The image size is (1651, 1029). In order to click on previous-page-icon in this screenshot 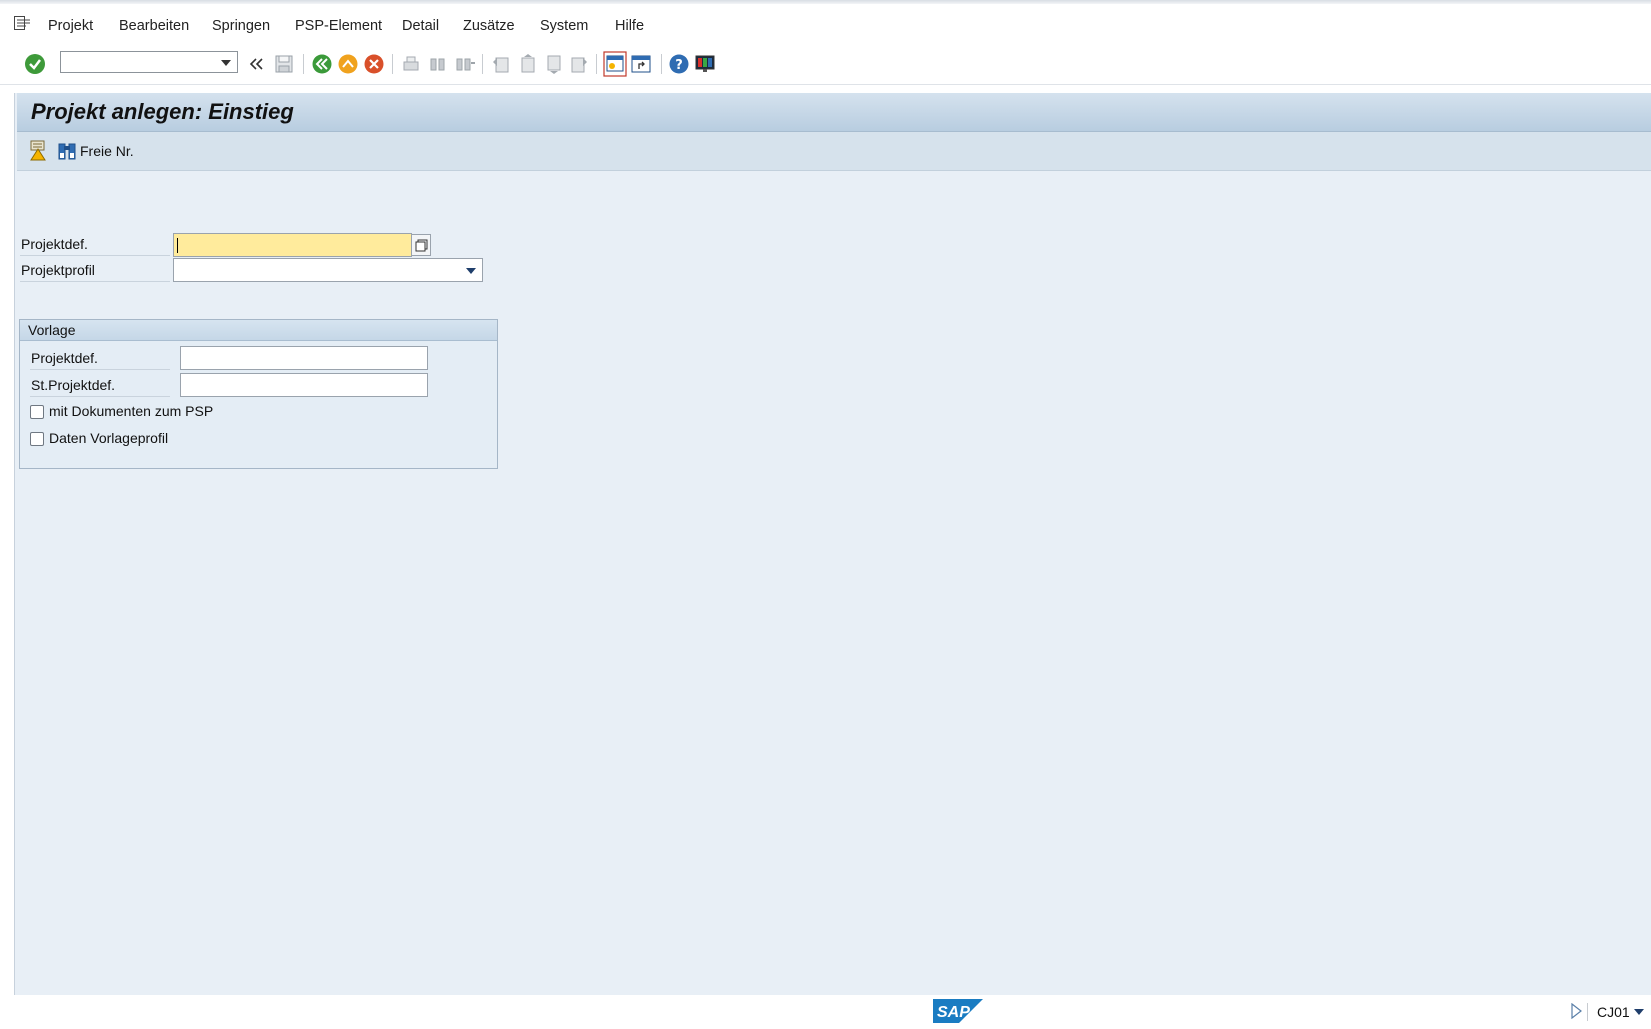, I will do `click(527, 64)`.